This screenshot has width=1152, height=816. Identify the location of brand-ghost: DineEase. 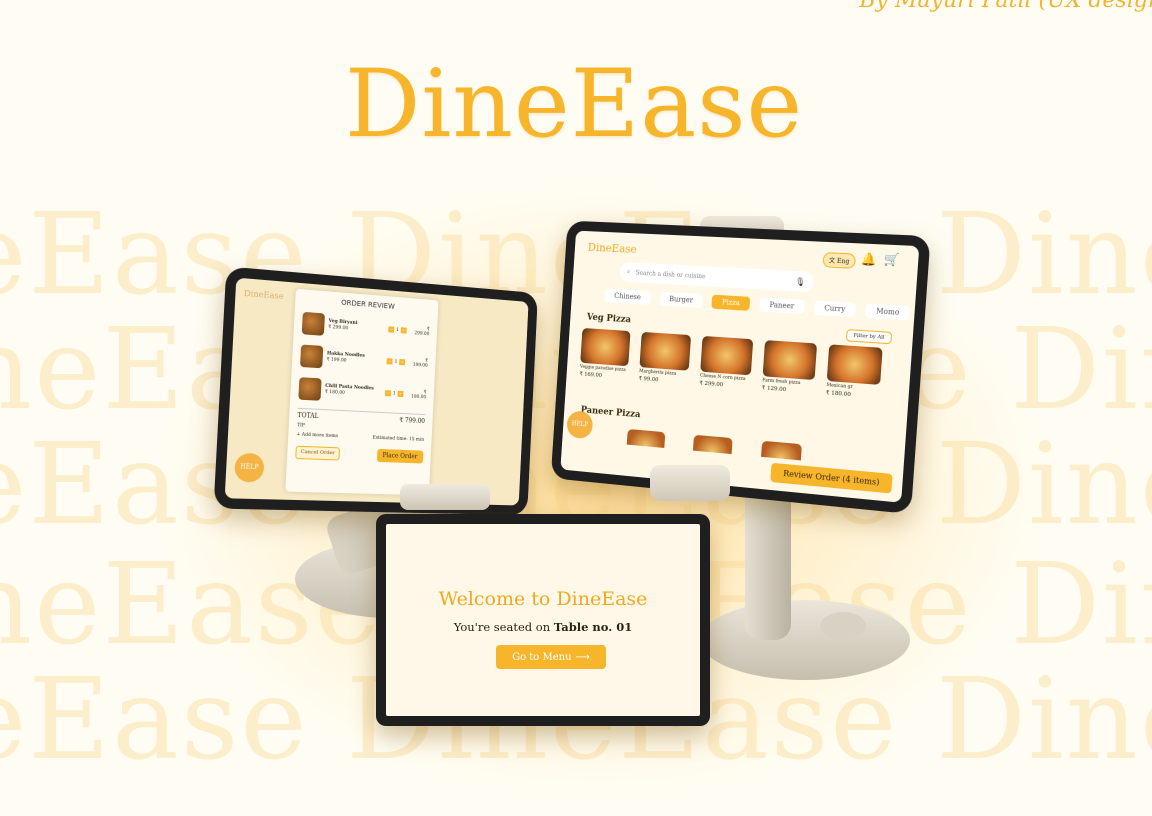
(263, 295).